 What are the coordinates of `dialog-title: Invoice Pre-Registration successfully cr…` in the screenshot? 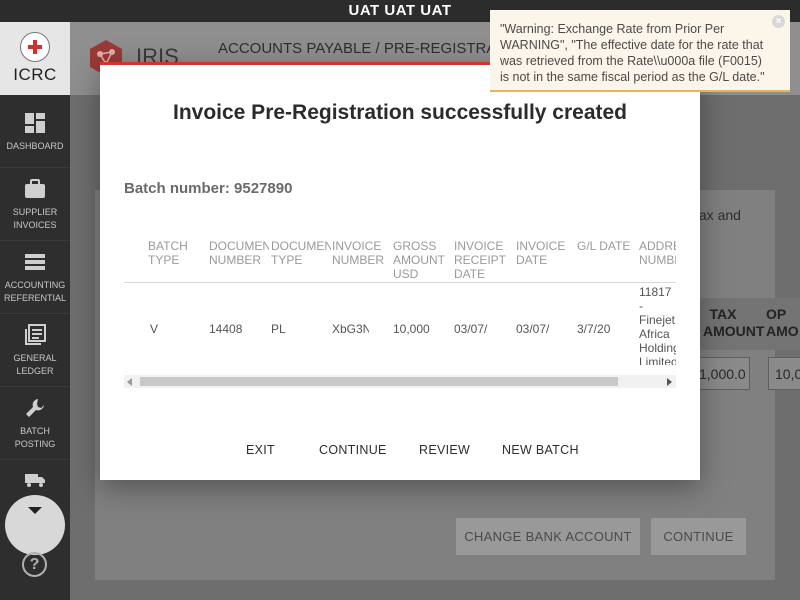 It's located at (399, 112).